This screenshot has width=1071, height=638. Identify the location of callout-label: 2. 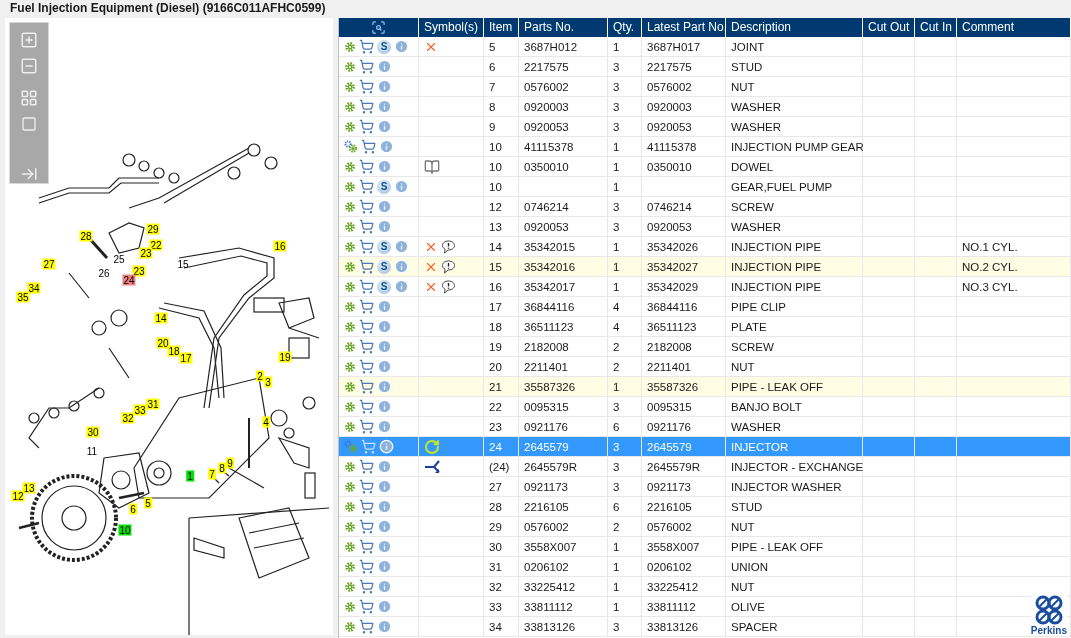
(260, 376).